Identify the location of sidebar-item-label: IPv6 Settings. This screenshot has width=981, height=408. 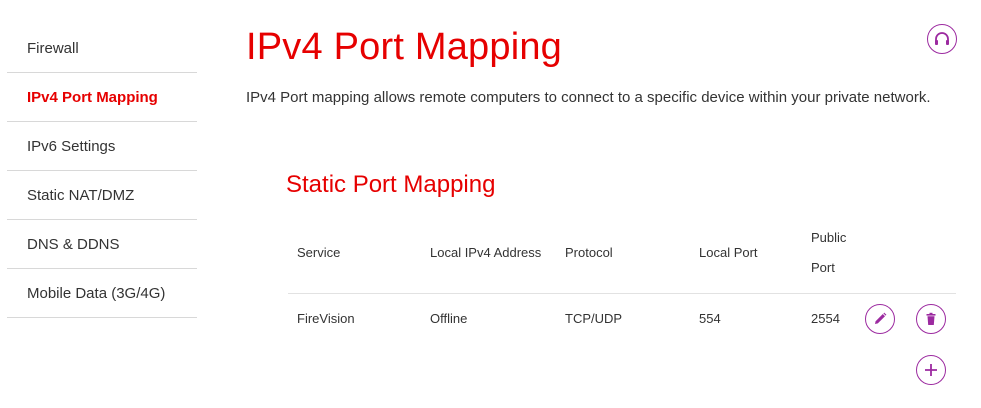
(71, 146).